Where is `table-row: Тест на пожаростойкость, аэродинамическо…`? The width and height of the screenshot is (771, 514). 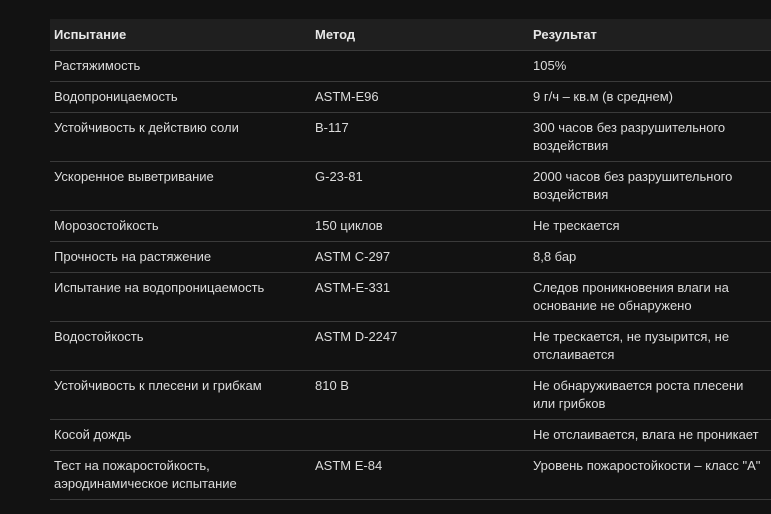
table-row: Тест на пожаростойкость, аэродинамическо… is located at coordinates (410, 475).